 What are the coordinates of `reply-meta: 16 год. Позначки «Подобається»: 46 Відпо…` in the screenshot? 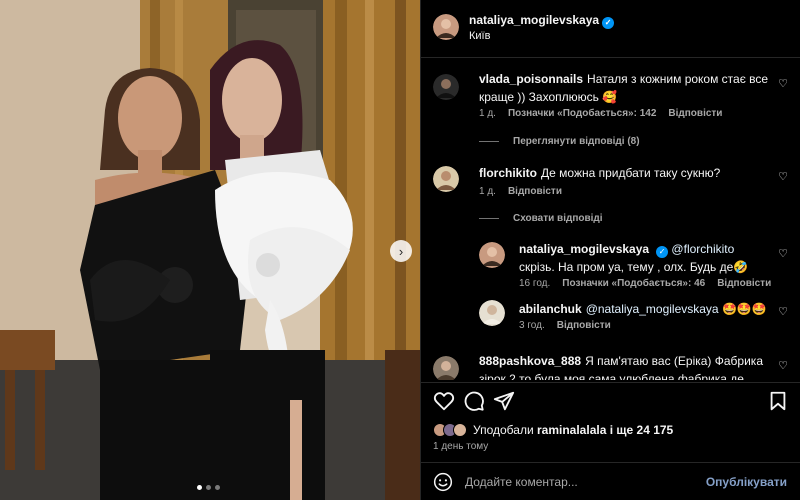 It's located at (645, 283).